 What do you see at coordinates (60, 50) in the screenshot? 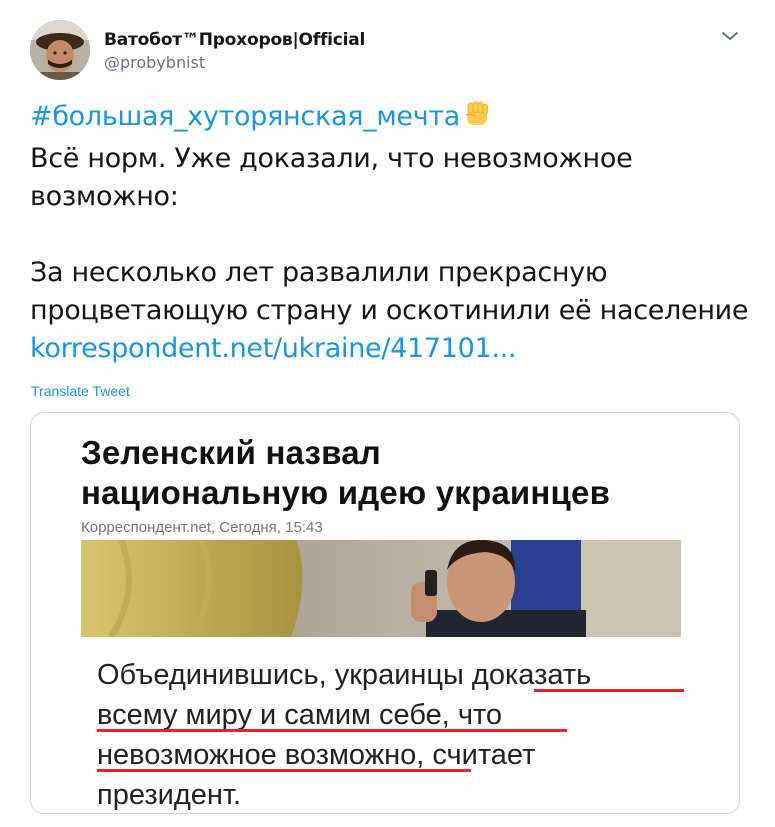
I see `avatar` at bounding box center [60, 50].